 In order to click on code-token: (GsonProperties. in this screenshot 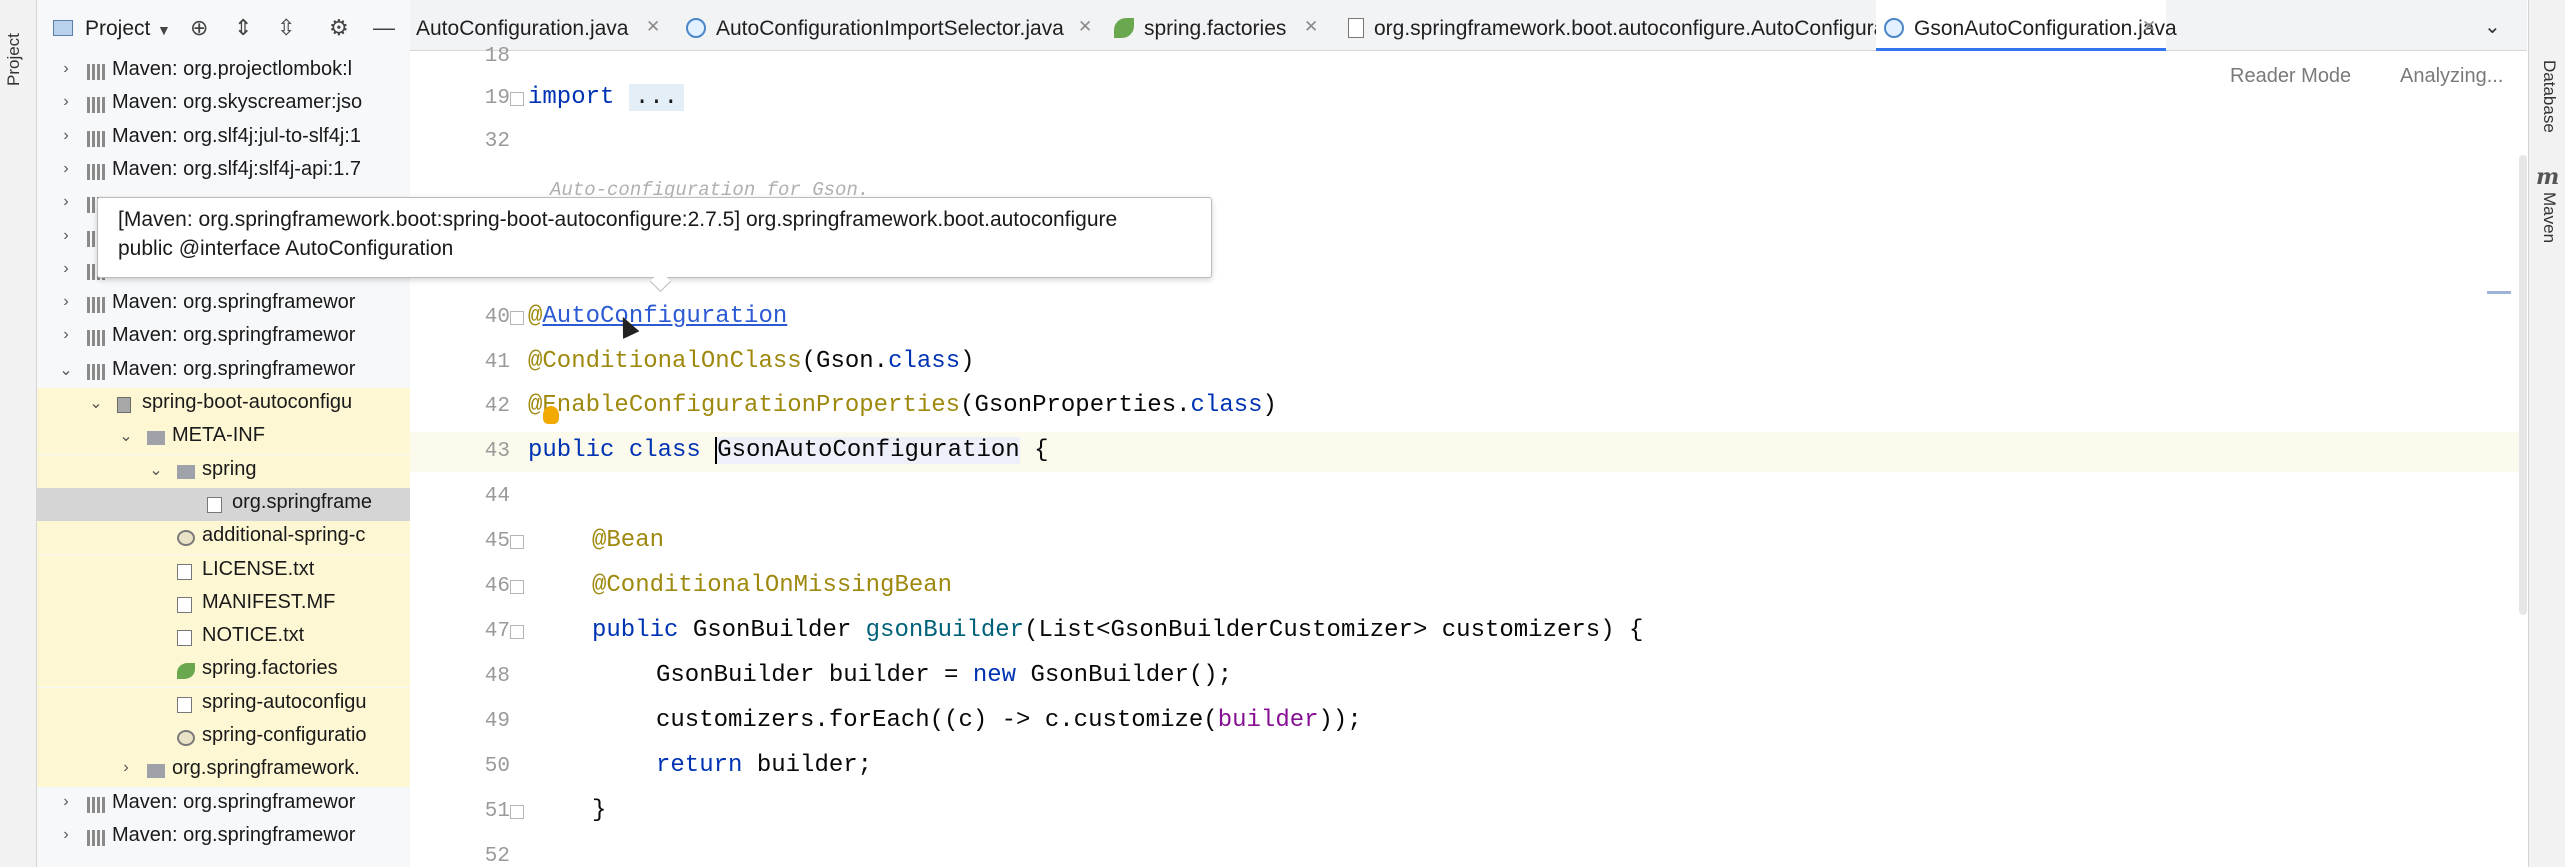, I will do `click(1075, 405)`.